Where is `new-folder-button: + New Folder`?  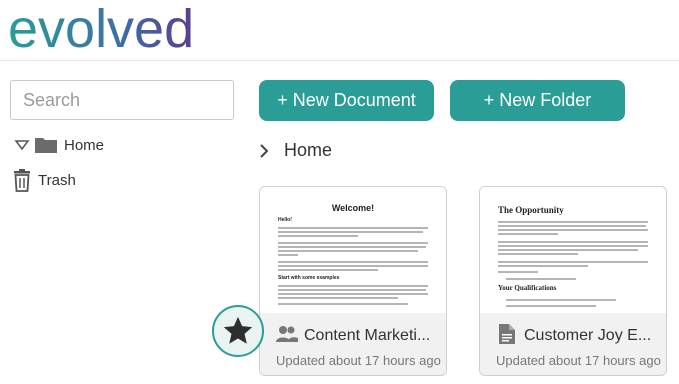
new-folder-button: + New Folder is located at coordinates (537, 100).